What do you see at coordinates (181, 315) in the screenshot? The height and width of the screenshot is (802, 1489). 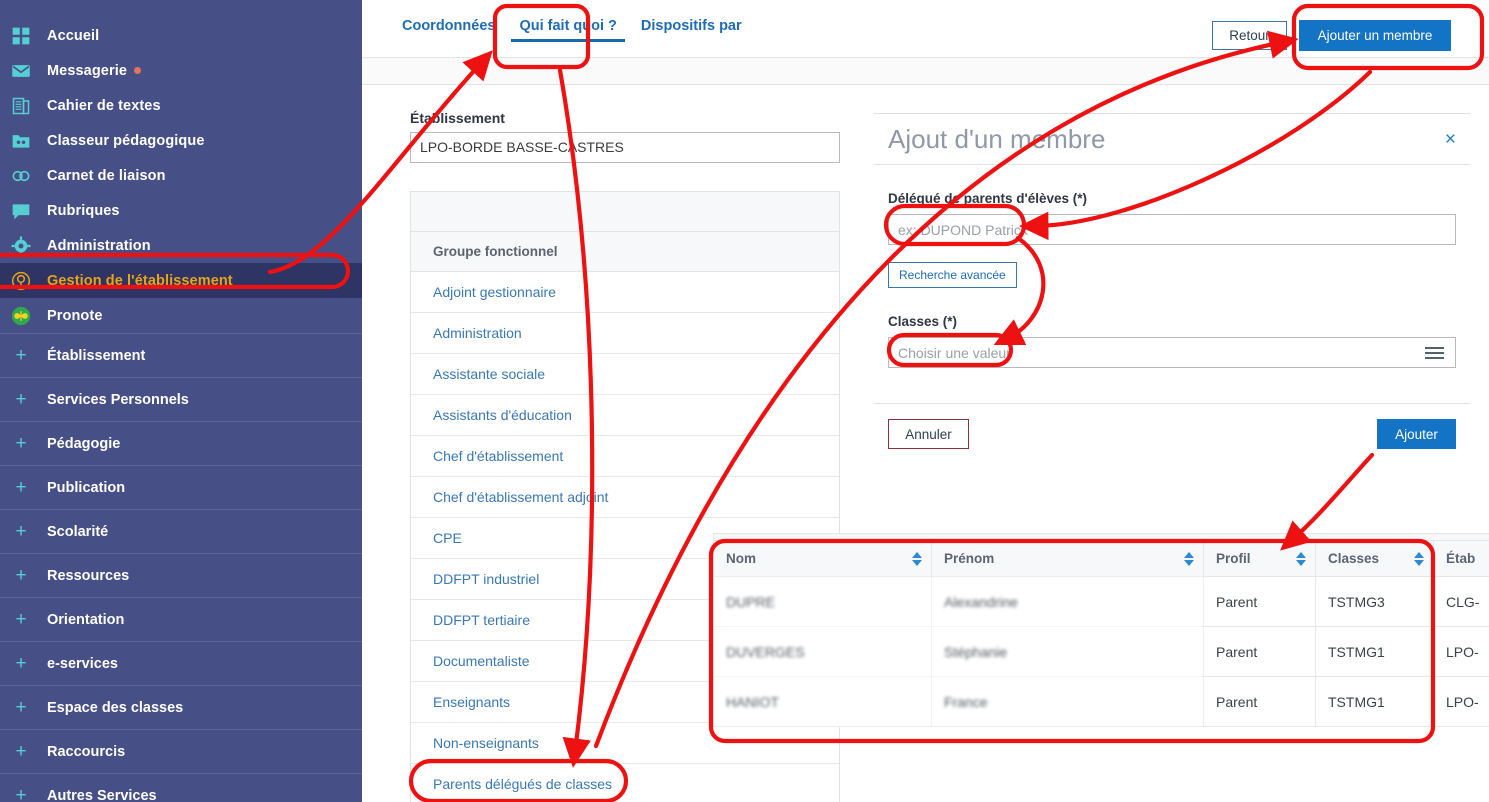 I see `sidebar-item-pronote: Pronote` at bounding box center [181, 315].